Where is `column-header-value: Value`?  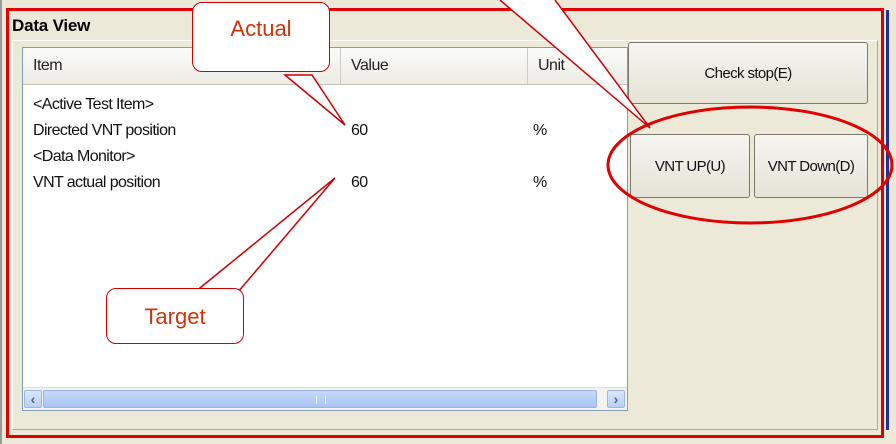 column-header-value: Value is located at coordinates (434, 66).